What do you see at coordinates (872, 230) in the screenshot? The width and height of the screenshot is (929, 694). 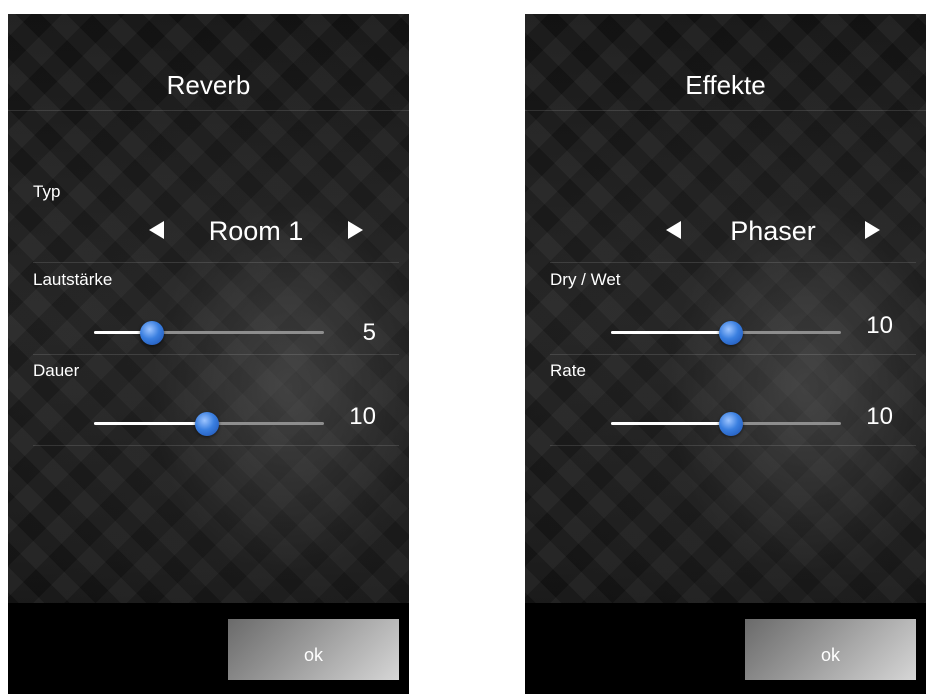 I see `next-effect-button` at bounding box center [872, 230].